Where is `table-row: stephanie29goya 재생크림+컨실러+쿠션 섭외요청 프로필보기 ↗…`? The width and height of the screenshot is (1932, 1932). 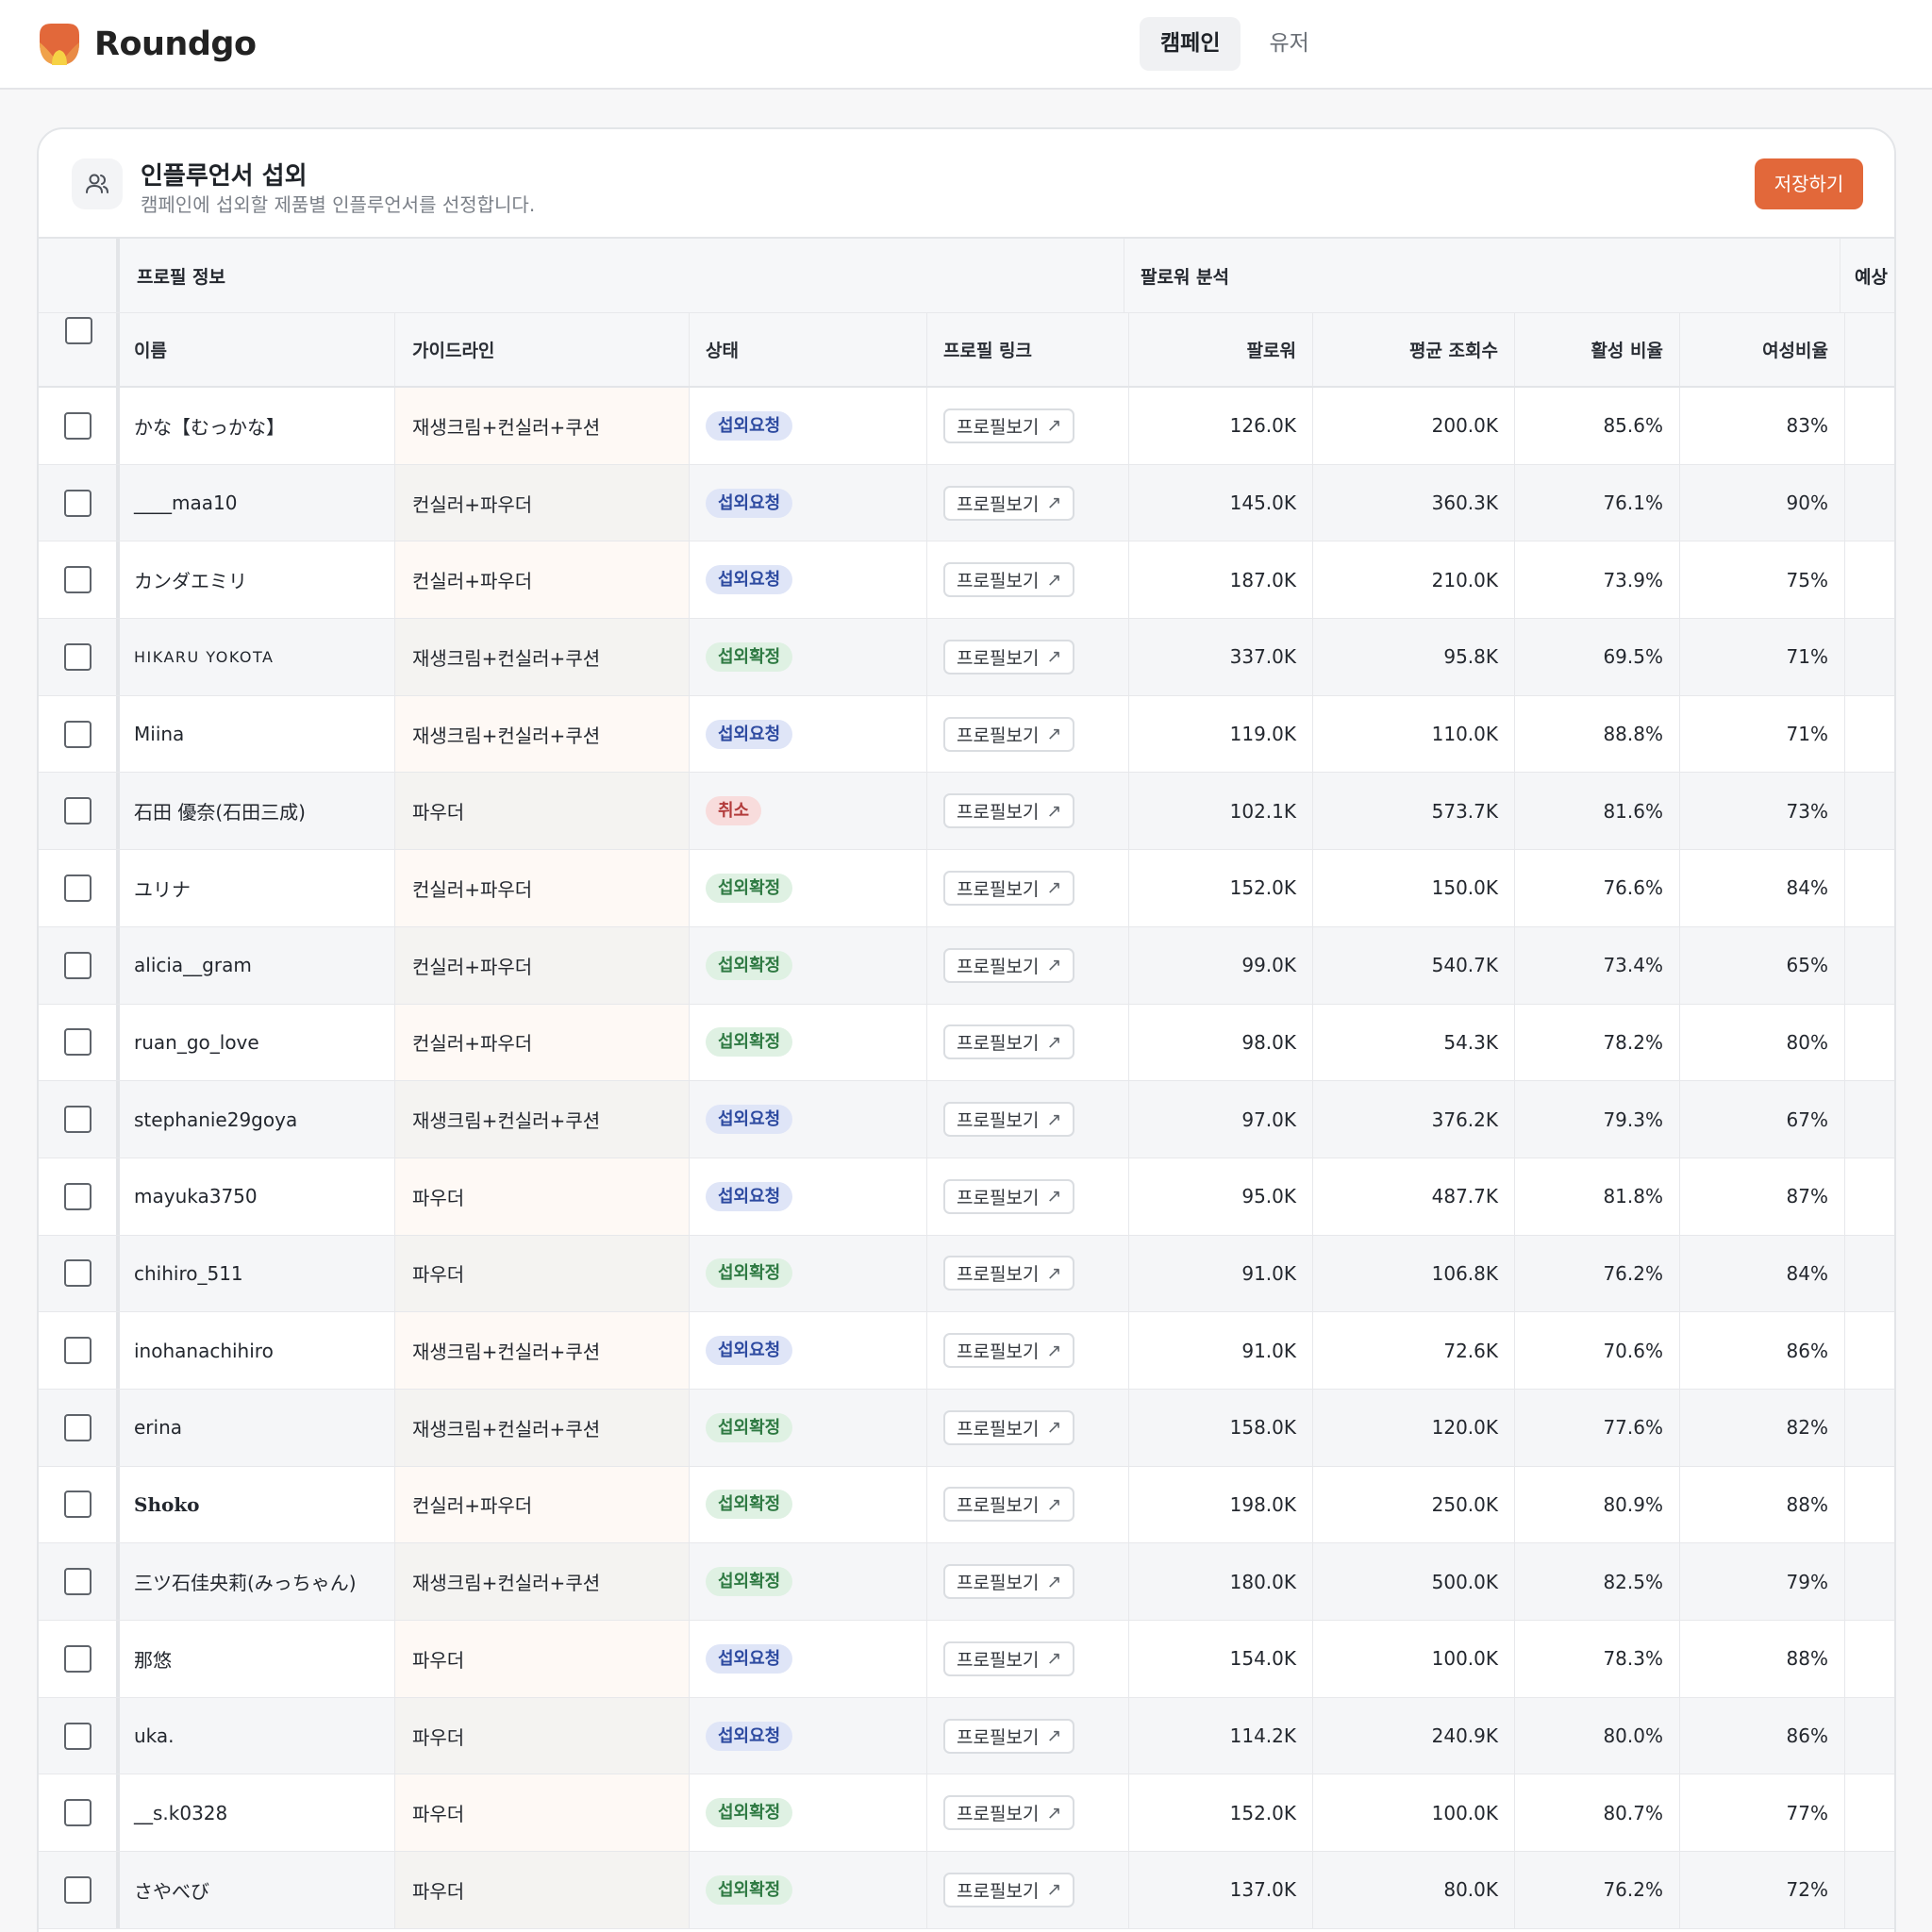
table-row: stephanie29goya 재생크림+컨실러+쿠션 섭외요청 프로필보기 ↗… is located at coordinates (967, 1119).